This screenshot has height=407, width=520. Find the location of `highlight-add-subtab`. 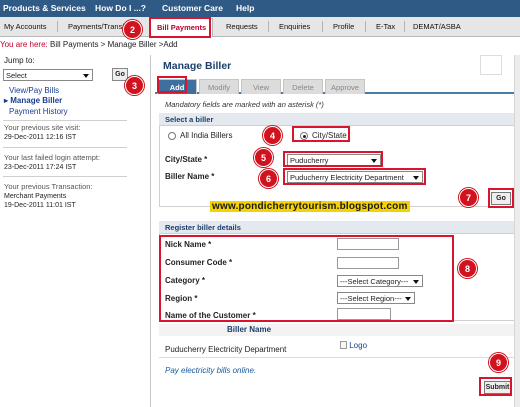

highlight-add-subtab is located at coordinates (172, 84).